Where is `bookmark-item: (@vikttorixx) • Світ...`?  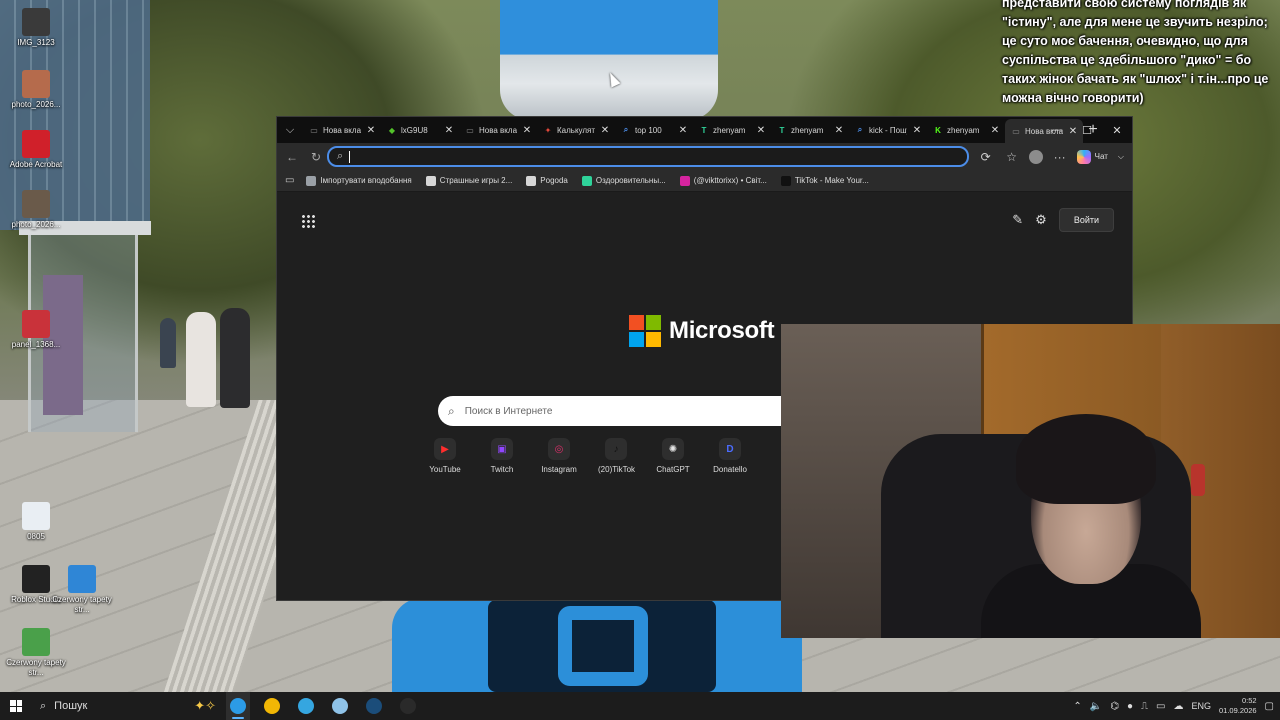
bookmark-item: (@vikttorixx) • Світ... is located at coordinates (723, 180).